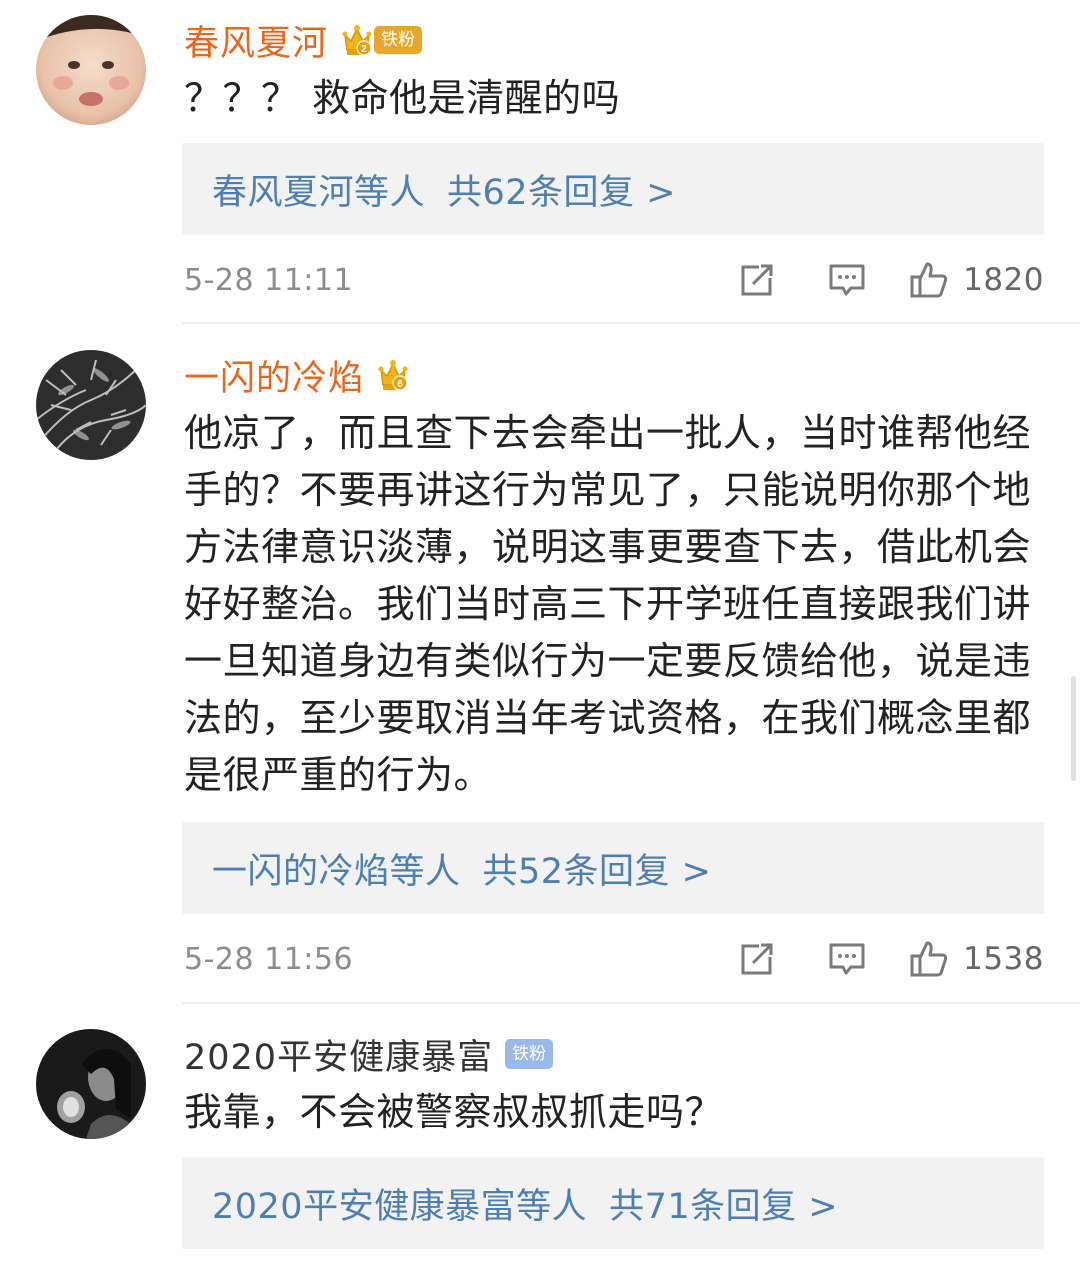 The width and height of the screenshot is (1080, 1267). Describe the element at coordinates (1073, 728) in the screenshot. I see `scrollbar` at that location.